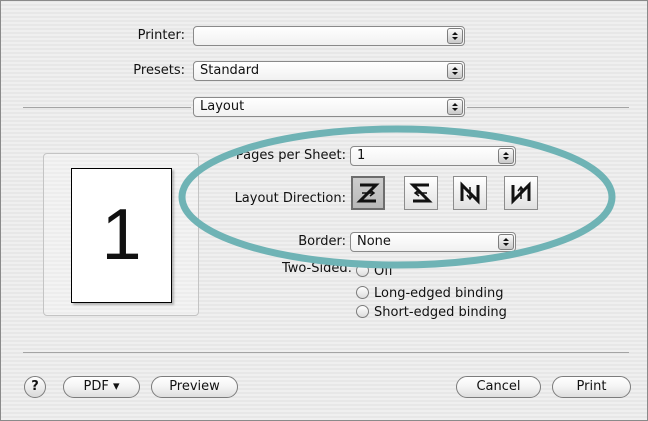 Image resolution: width=648 pixels, height=421 pixels. Describe the element at coordinates (329, 107) in the screenshot. I see `panel-popup: Layout` at that location.